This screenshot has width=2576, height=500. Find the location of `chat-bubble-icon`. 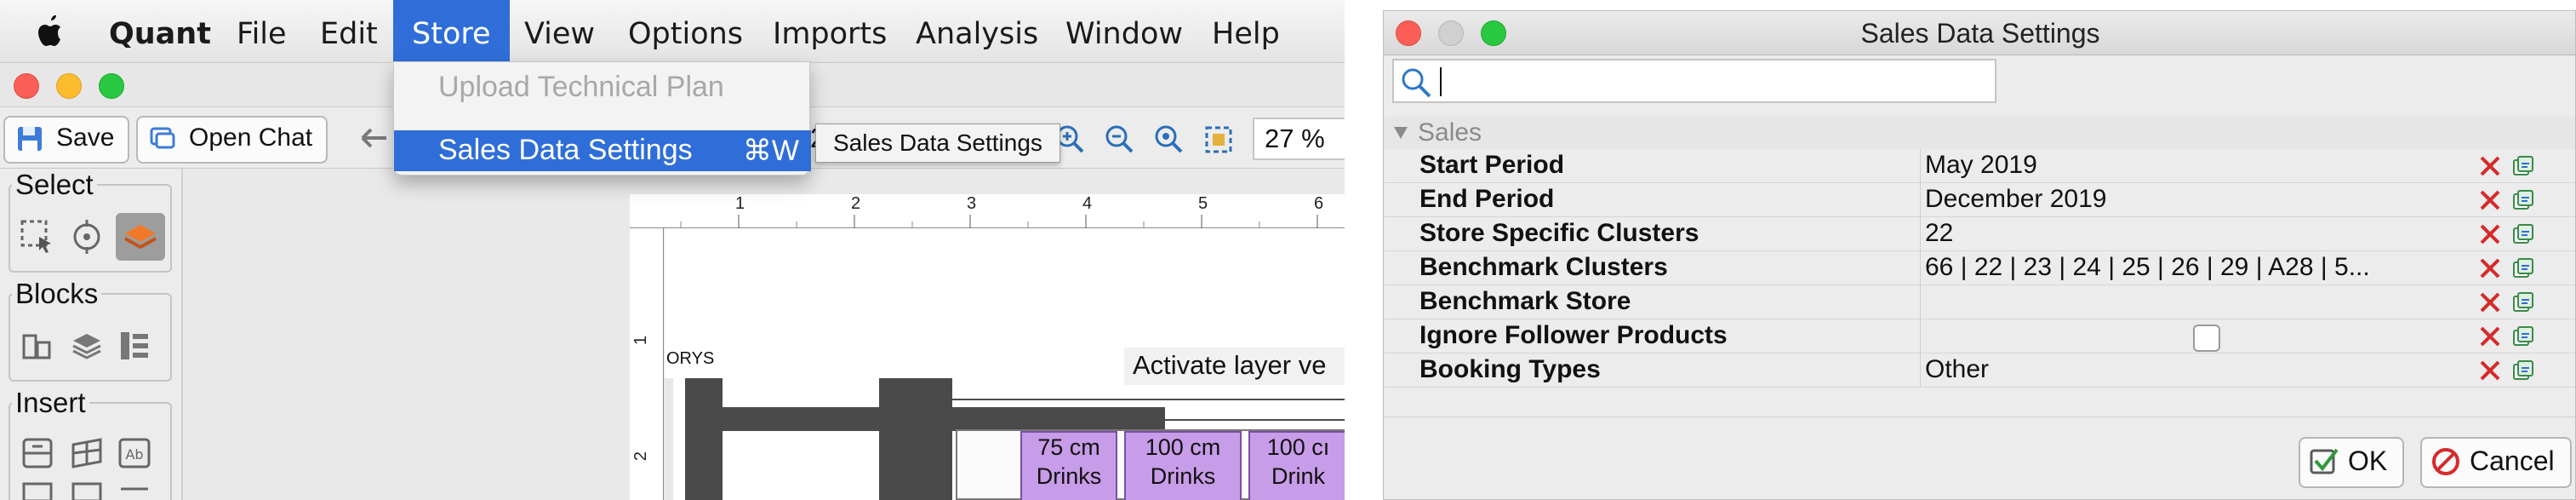

chat-bubble-icon is located at coordinates (162, 138).